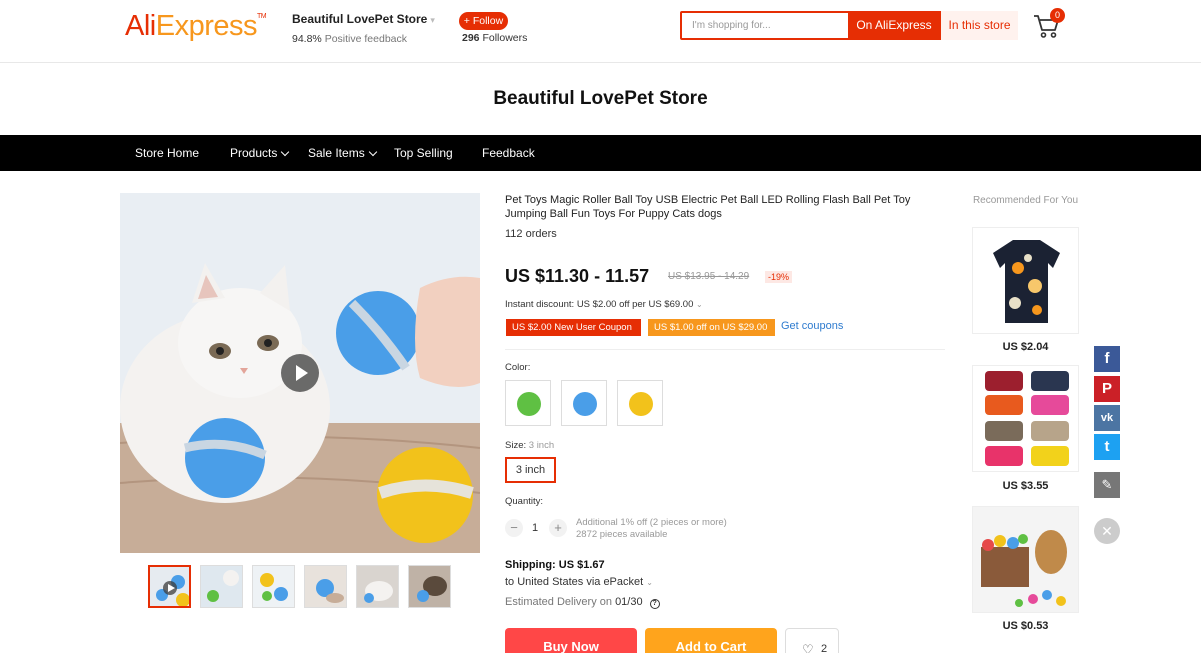 The height and width of the screenshot is (653, 1201). I want to click on blue-ball-image, so click(585, 404).